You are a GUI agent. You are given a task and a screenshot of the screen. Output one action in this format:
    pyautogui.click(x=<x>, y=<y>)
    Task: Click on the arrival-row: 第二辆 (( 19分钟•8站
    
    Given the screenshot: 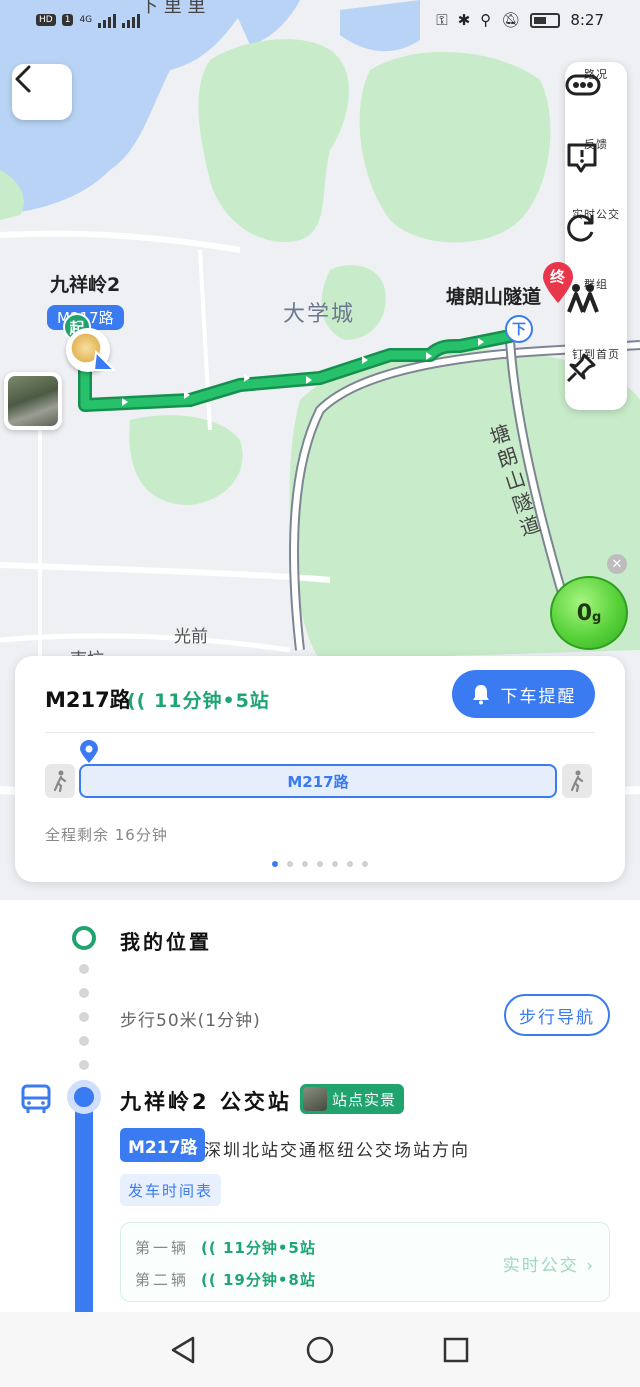 What is the action you would take?
    pyautogui.click(x=225, y=1279)
    